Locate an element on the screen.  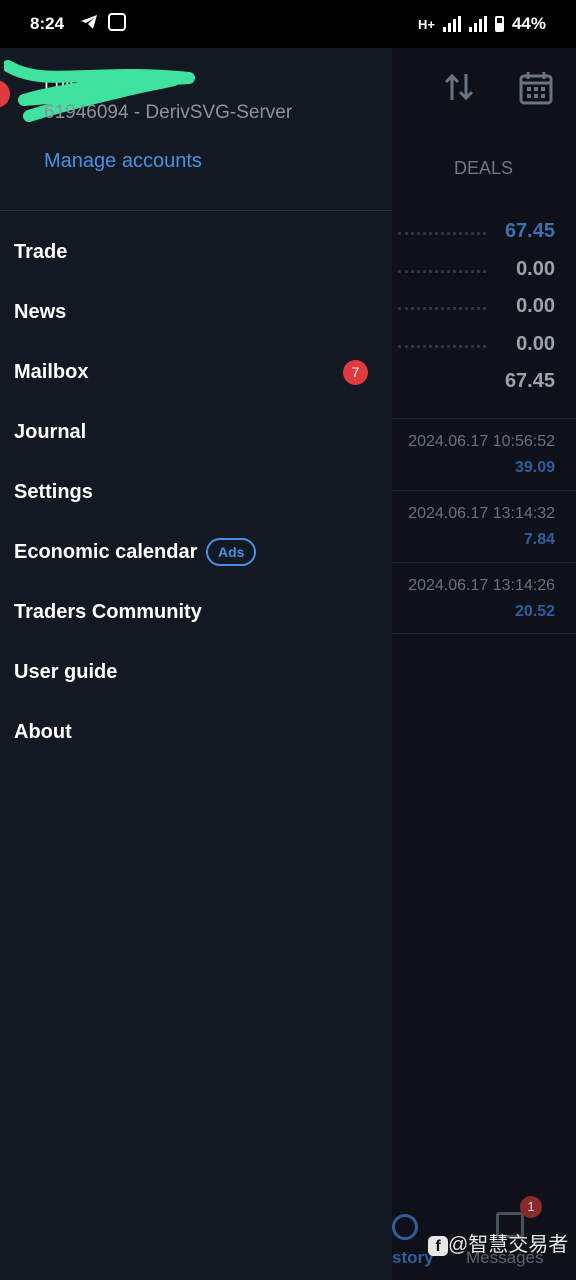
status-time: 8:24 is located at coordinates (47, 23).